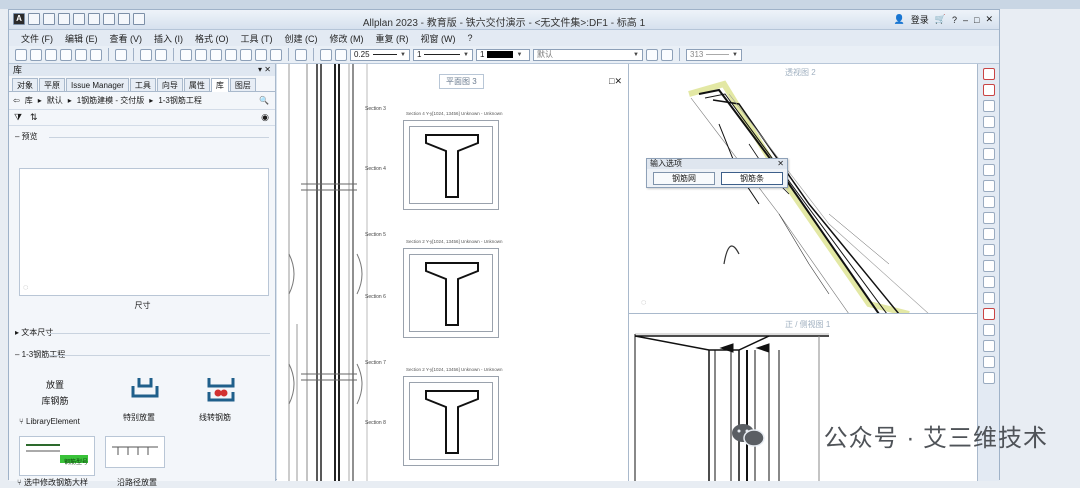  What do you see at coordinates (29, 100) in the screenshot?
I see `breadcrumb-item: 库` at bounding box center [29, 100].